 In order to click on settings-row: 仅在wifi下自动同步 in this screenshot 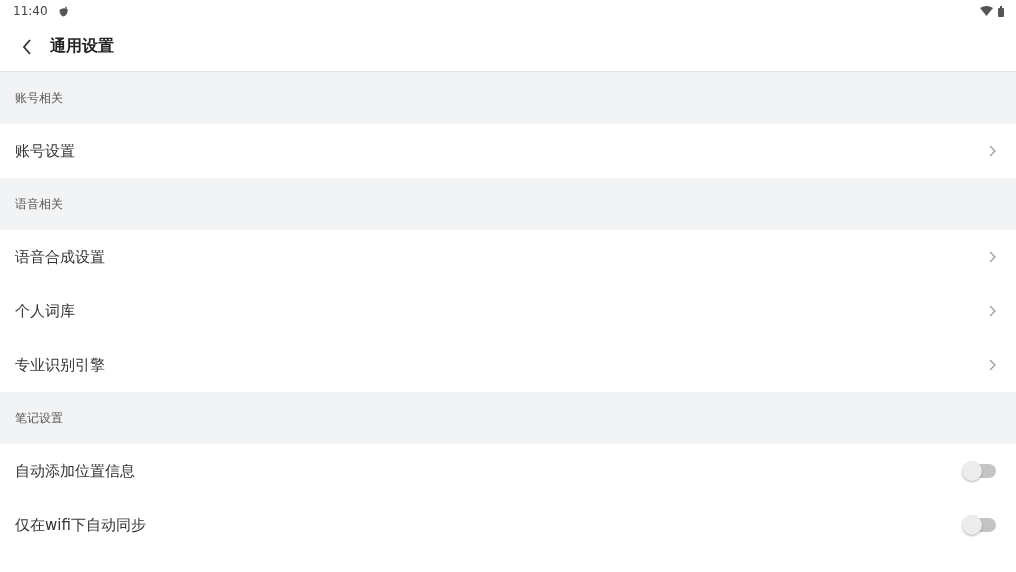, I will do `click(508, 525)`.